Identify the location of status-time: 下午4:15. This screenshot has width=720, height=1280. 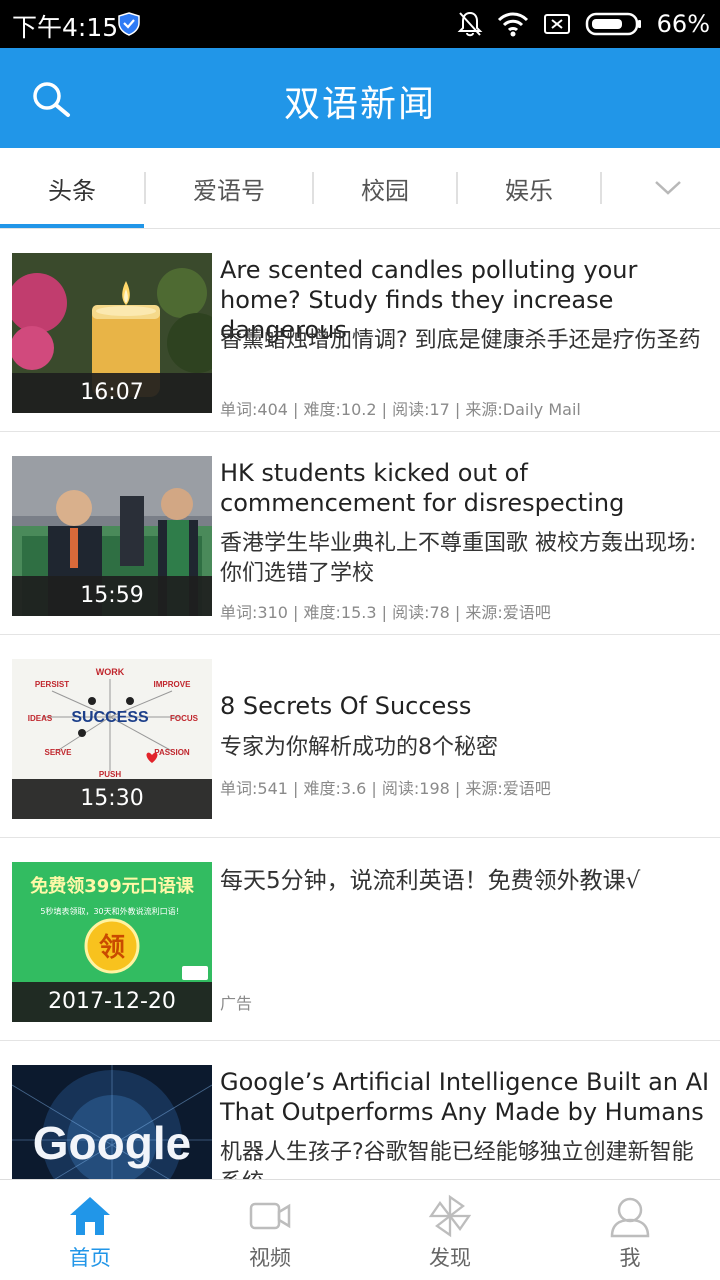
(65, 27).